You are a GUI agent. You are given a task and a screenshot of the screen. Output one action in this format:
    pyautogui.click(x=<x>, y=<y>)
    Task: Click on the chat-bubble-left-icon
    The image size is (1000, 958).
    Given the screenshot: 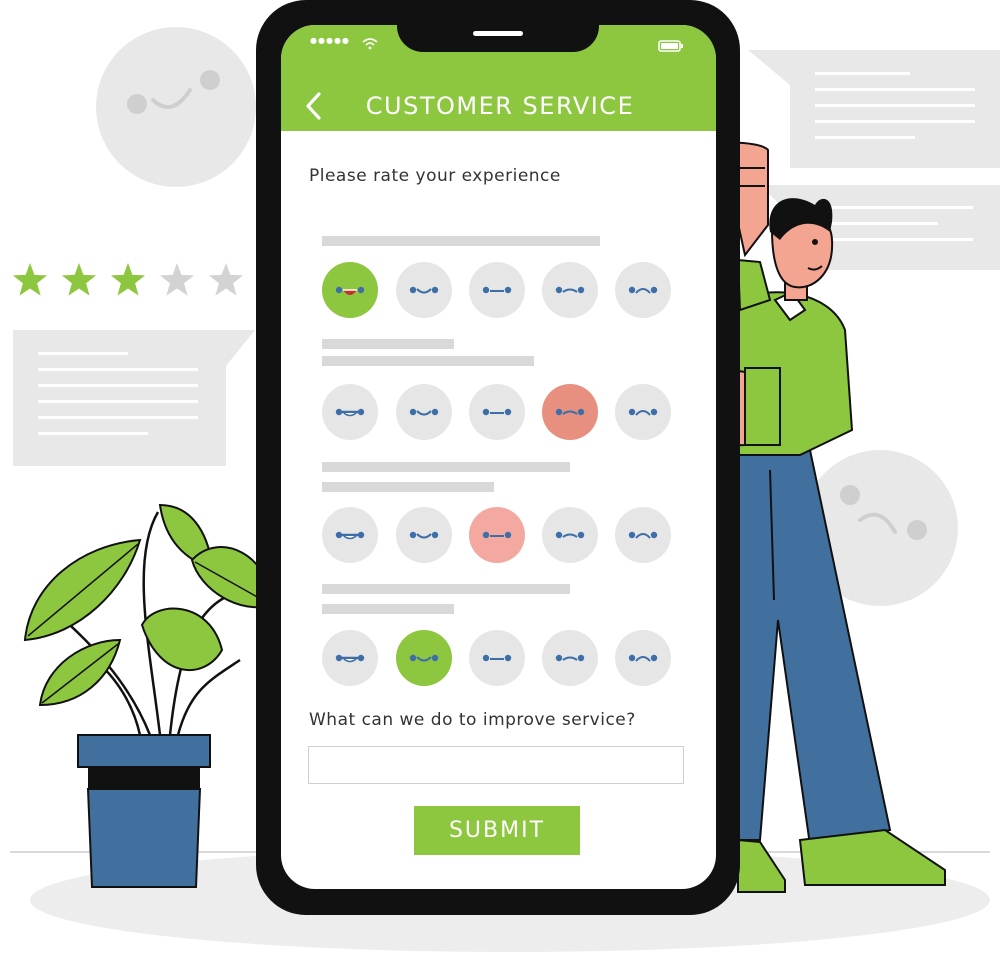 What is the action you would take?
    pyautogui.click(x=134, y=398)
    